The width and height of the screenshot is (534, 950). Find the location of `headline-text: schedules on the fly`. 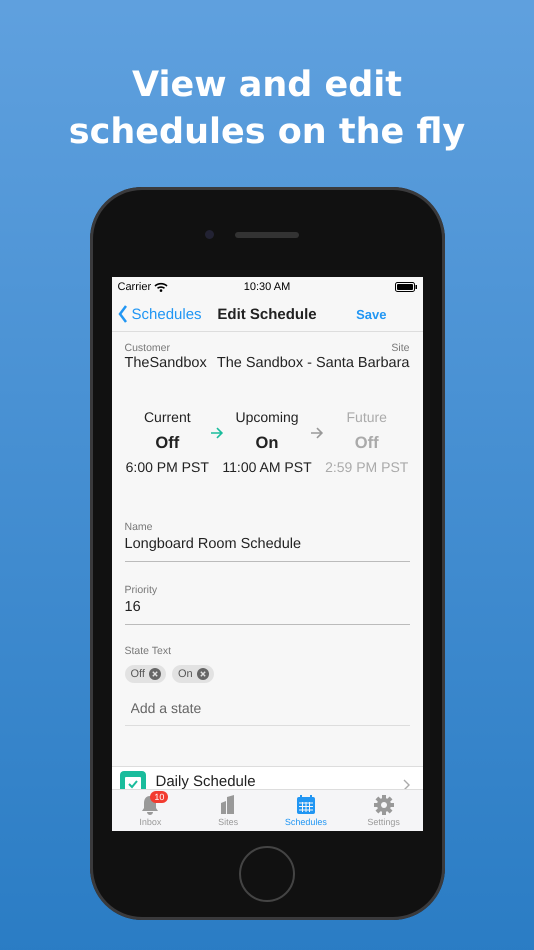

headline-text: schedules on the fly is located at coordinates (267, 132).